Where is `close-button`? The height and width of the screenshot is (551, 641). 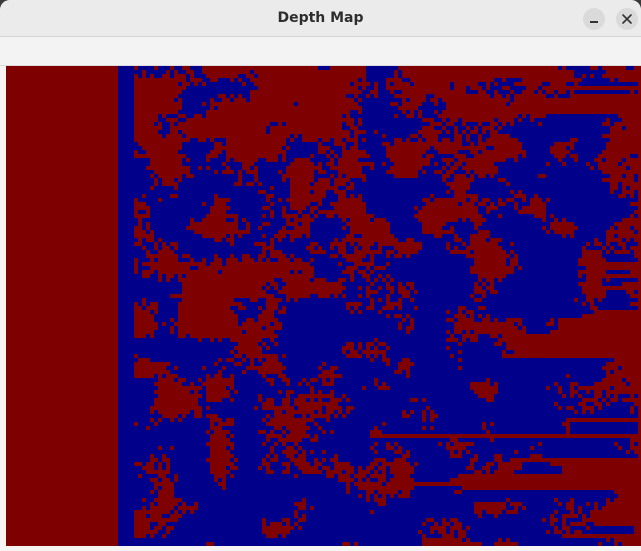
close-button is located at coordinates (627, 19).